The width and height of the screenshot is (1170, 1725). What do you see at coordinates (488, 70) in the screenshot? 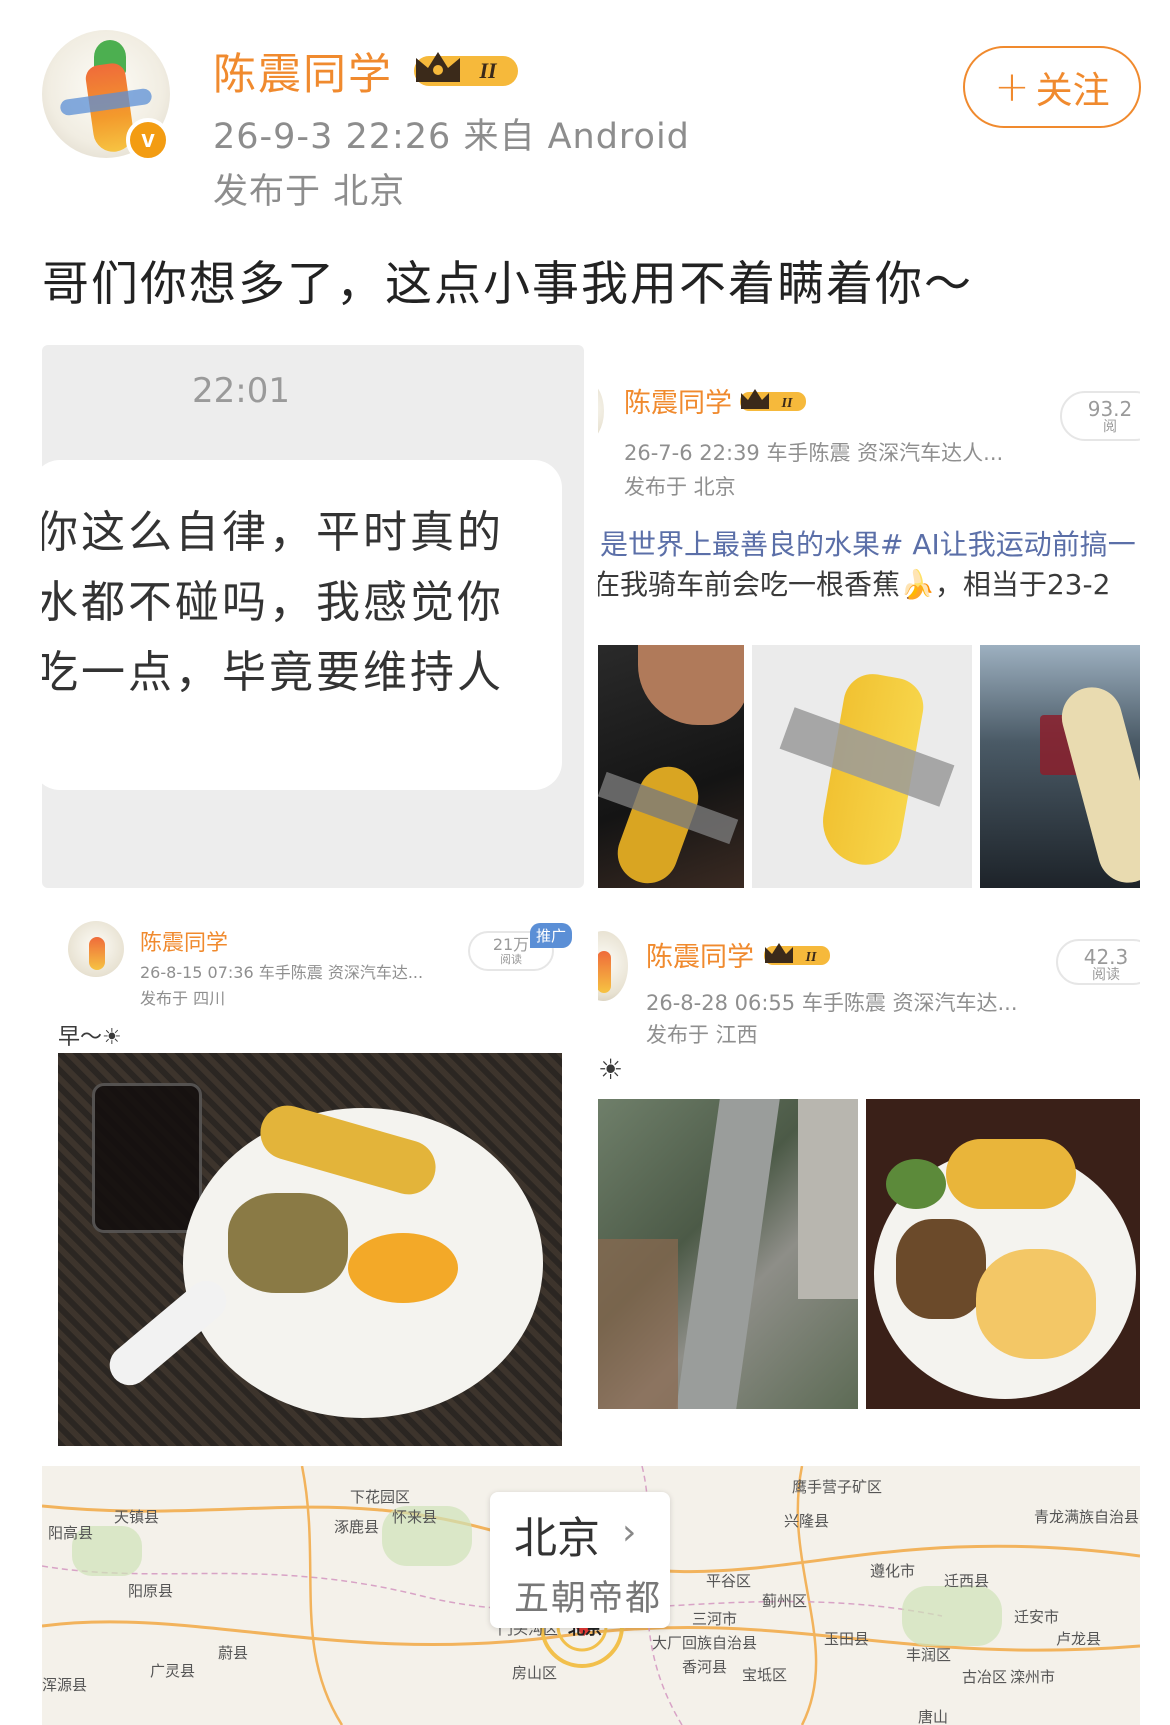
I see `vip-level: II` at bounding box center [488, 70].